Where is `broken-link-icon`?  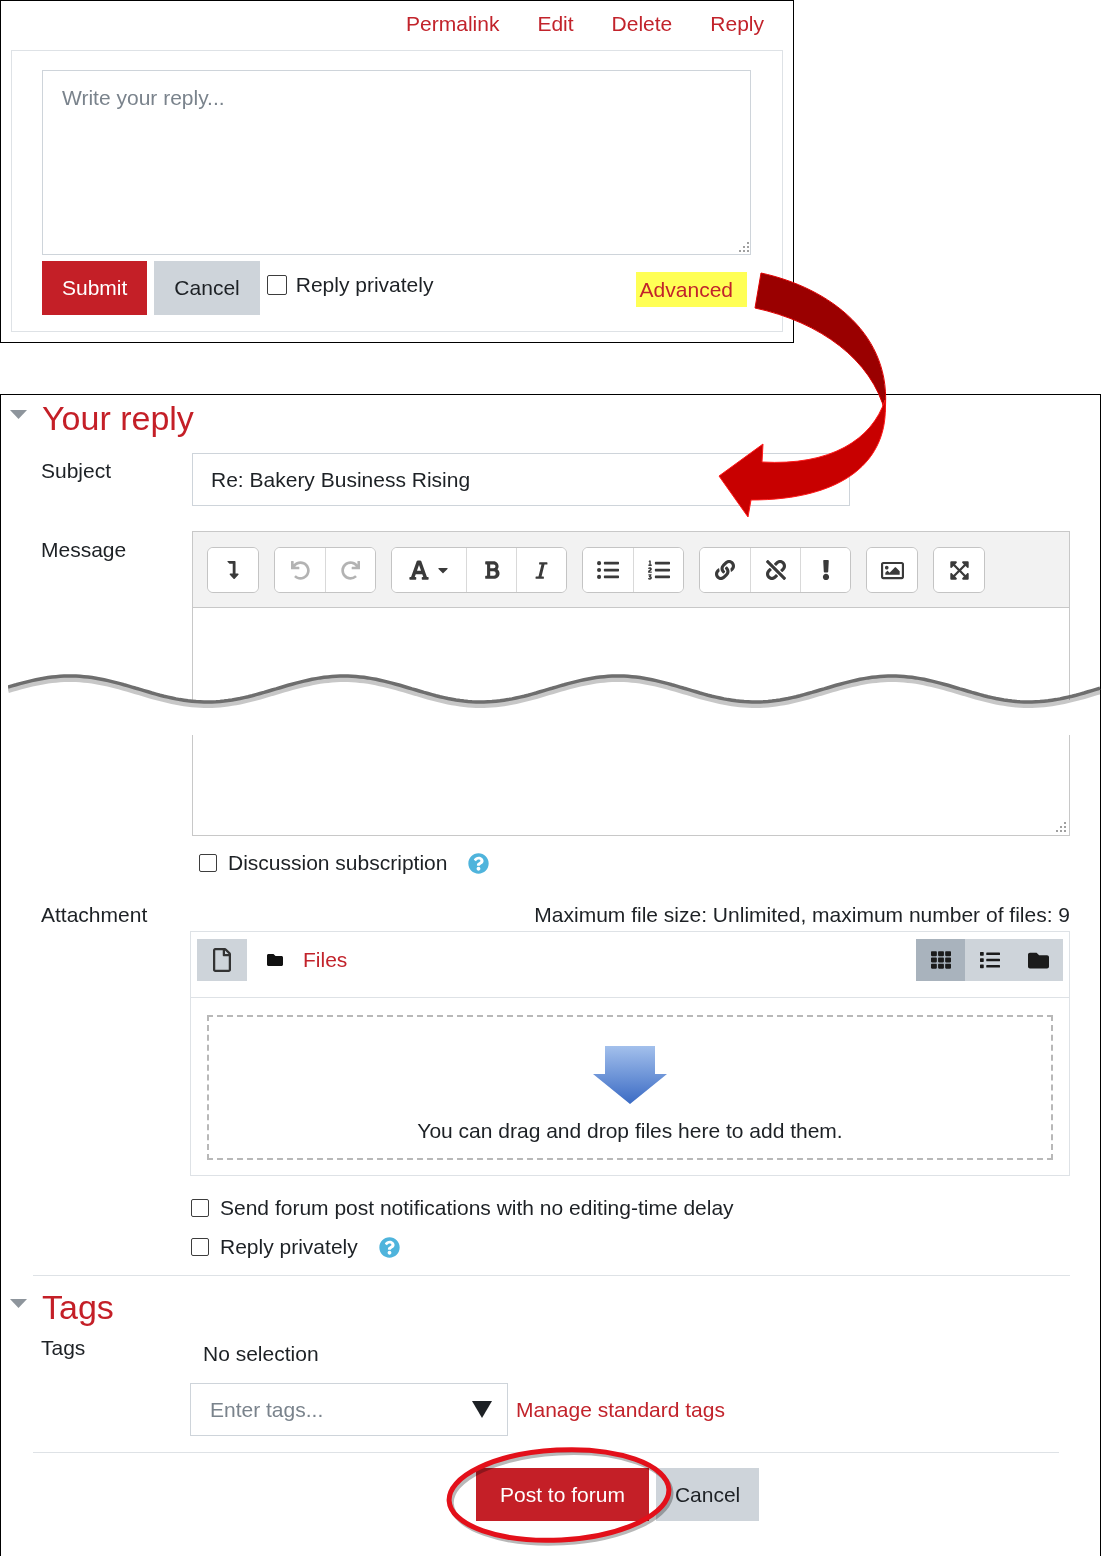 broken-link-icon is located at coordinates (775, 570).